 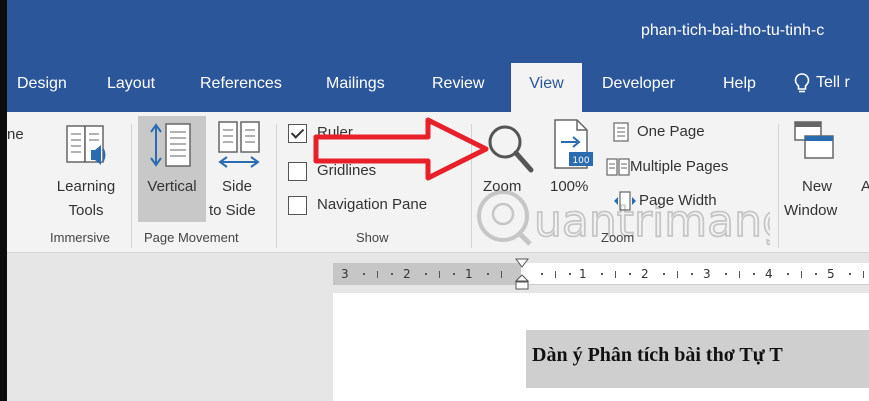 I want to click on document-heading-text: Dàn ý Phân tích bài thơ Tự T, so click(x=657, y=355).